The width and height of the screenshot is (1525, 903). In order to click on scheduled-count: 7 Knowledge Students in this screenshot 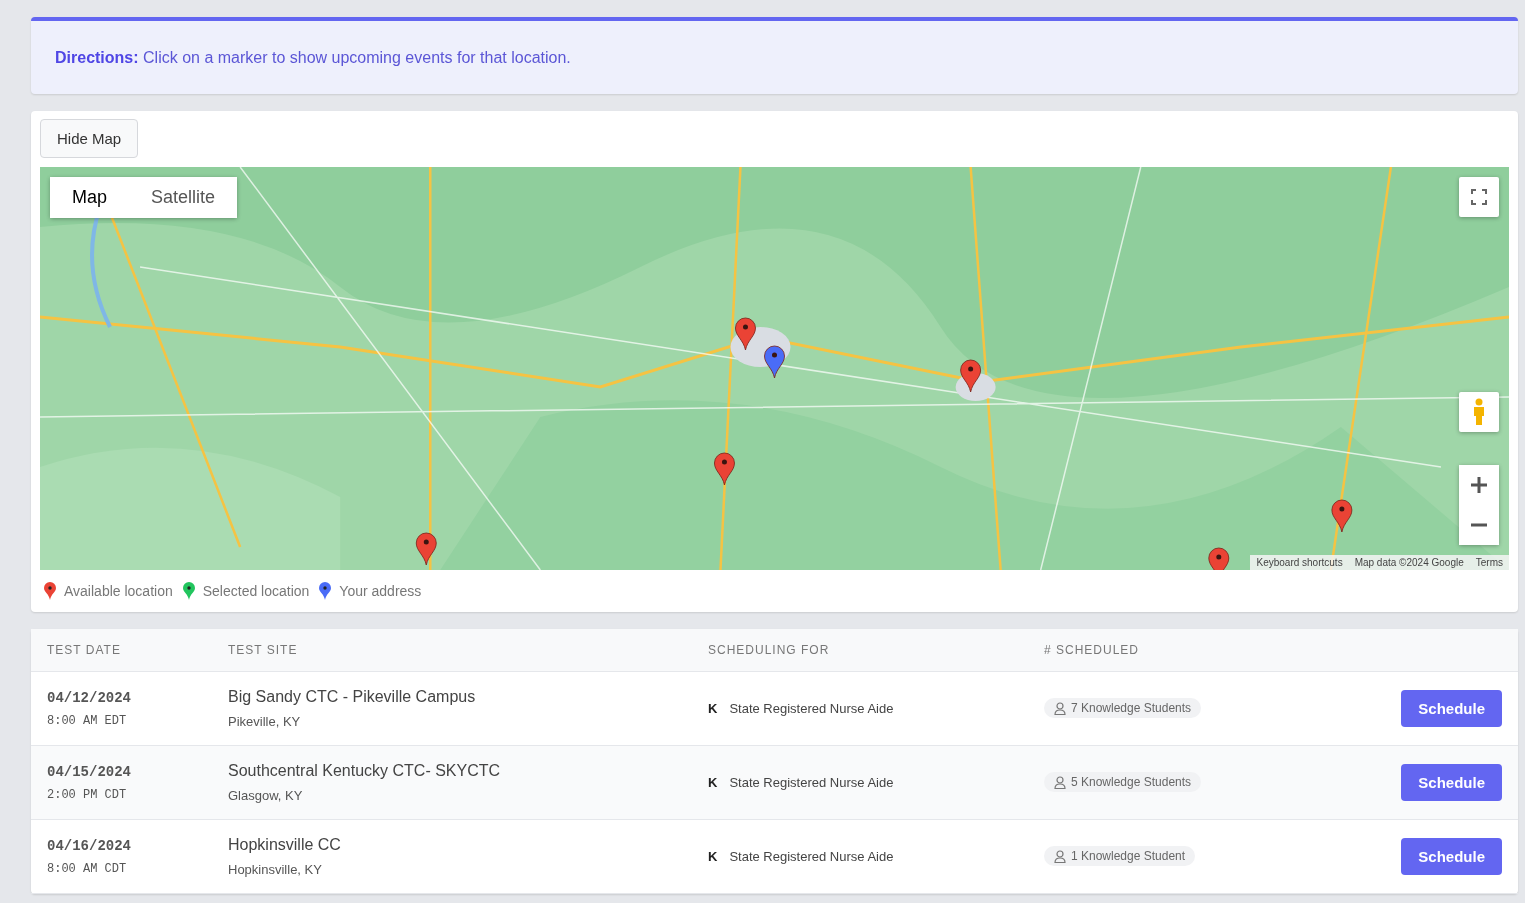, I will do `click(1131, 708)`.